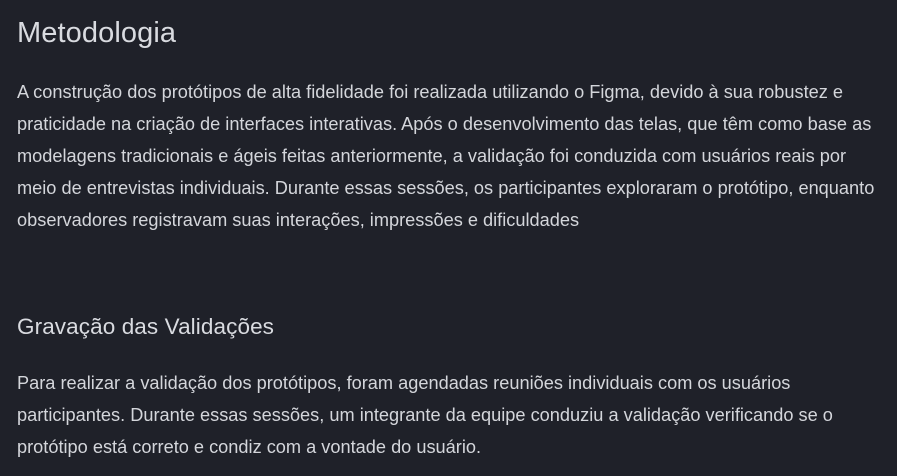 The width and height of the screenshot is (897, 476). What do you see at coordinates (97, 33) in the screenshot?
I see `section-title-metodologia: Metodologia` at bounding box center [97, 33].